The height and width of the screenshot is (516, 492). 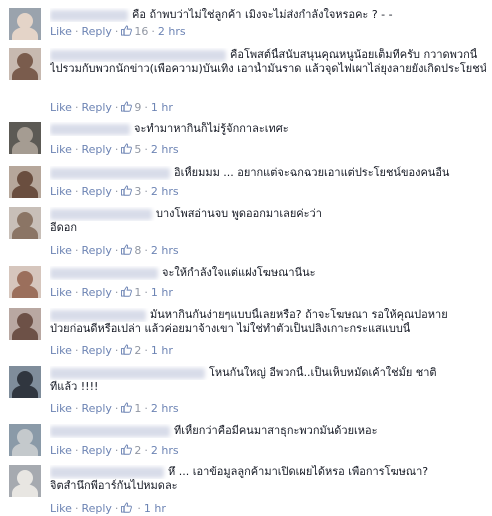 What do you see at coordinates (64, 227) in the screenshot?
I see `comment-text-continued: อีดอก` at bounding box center [64, 227].